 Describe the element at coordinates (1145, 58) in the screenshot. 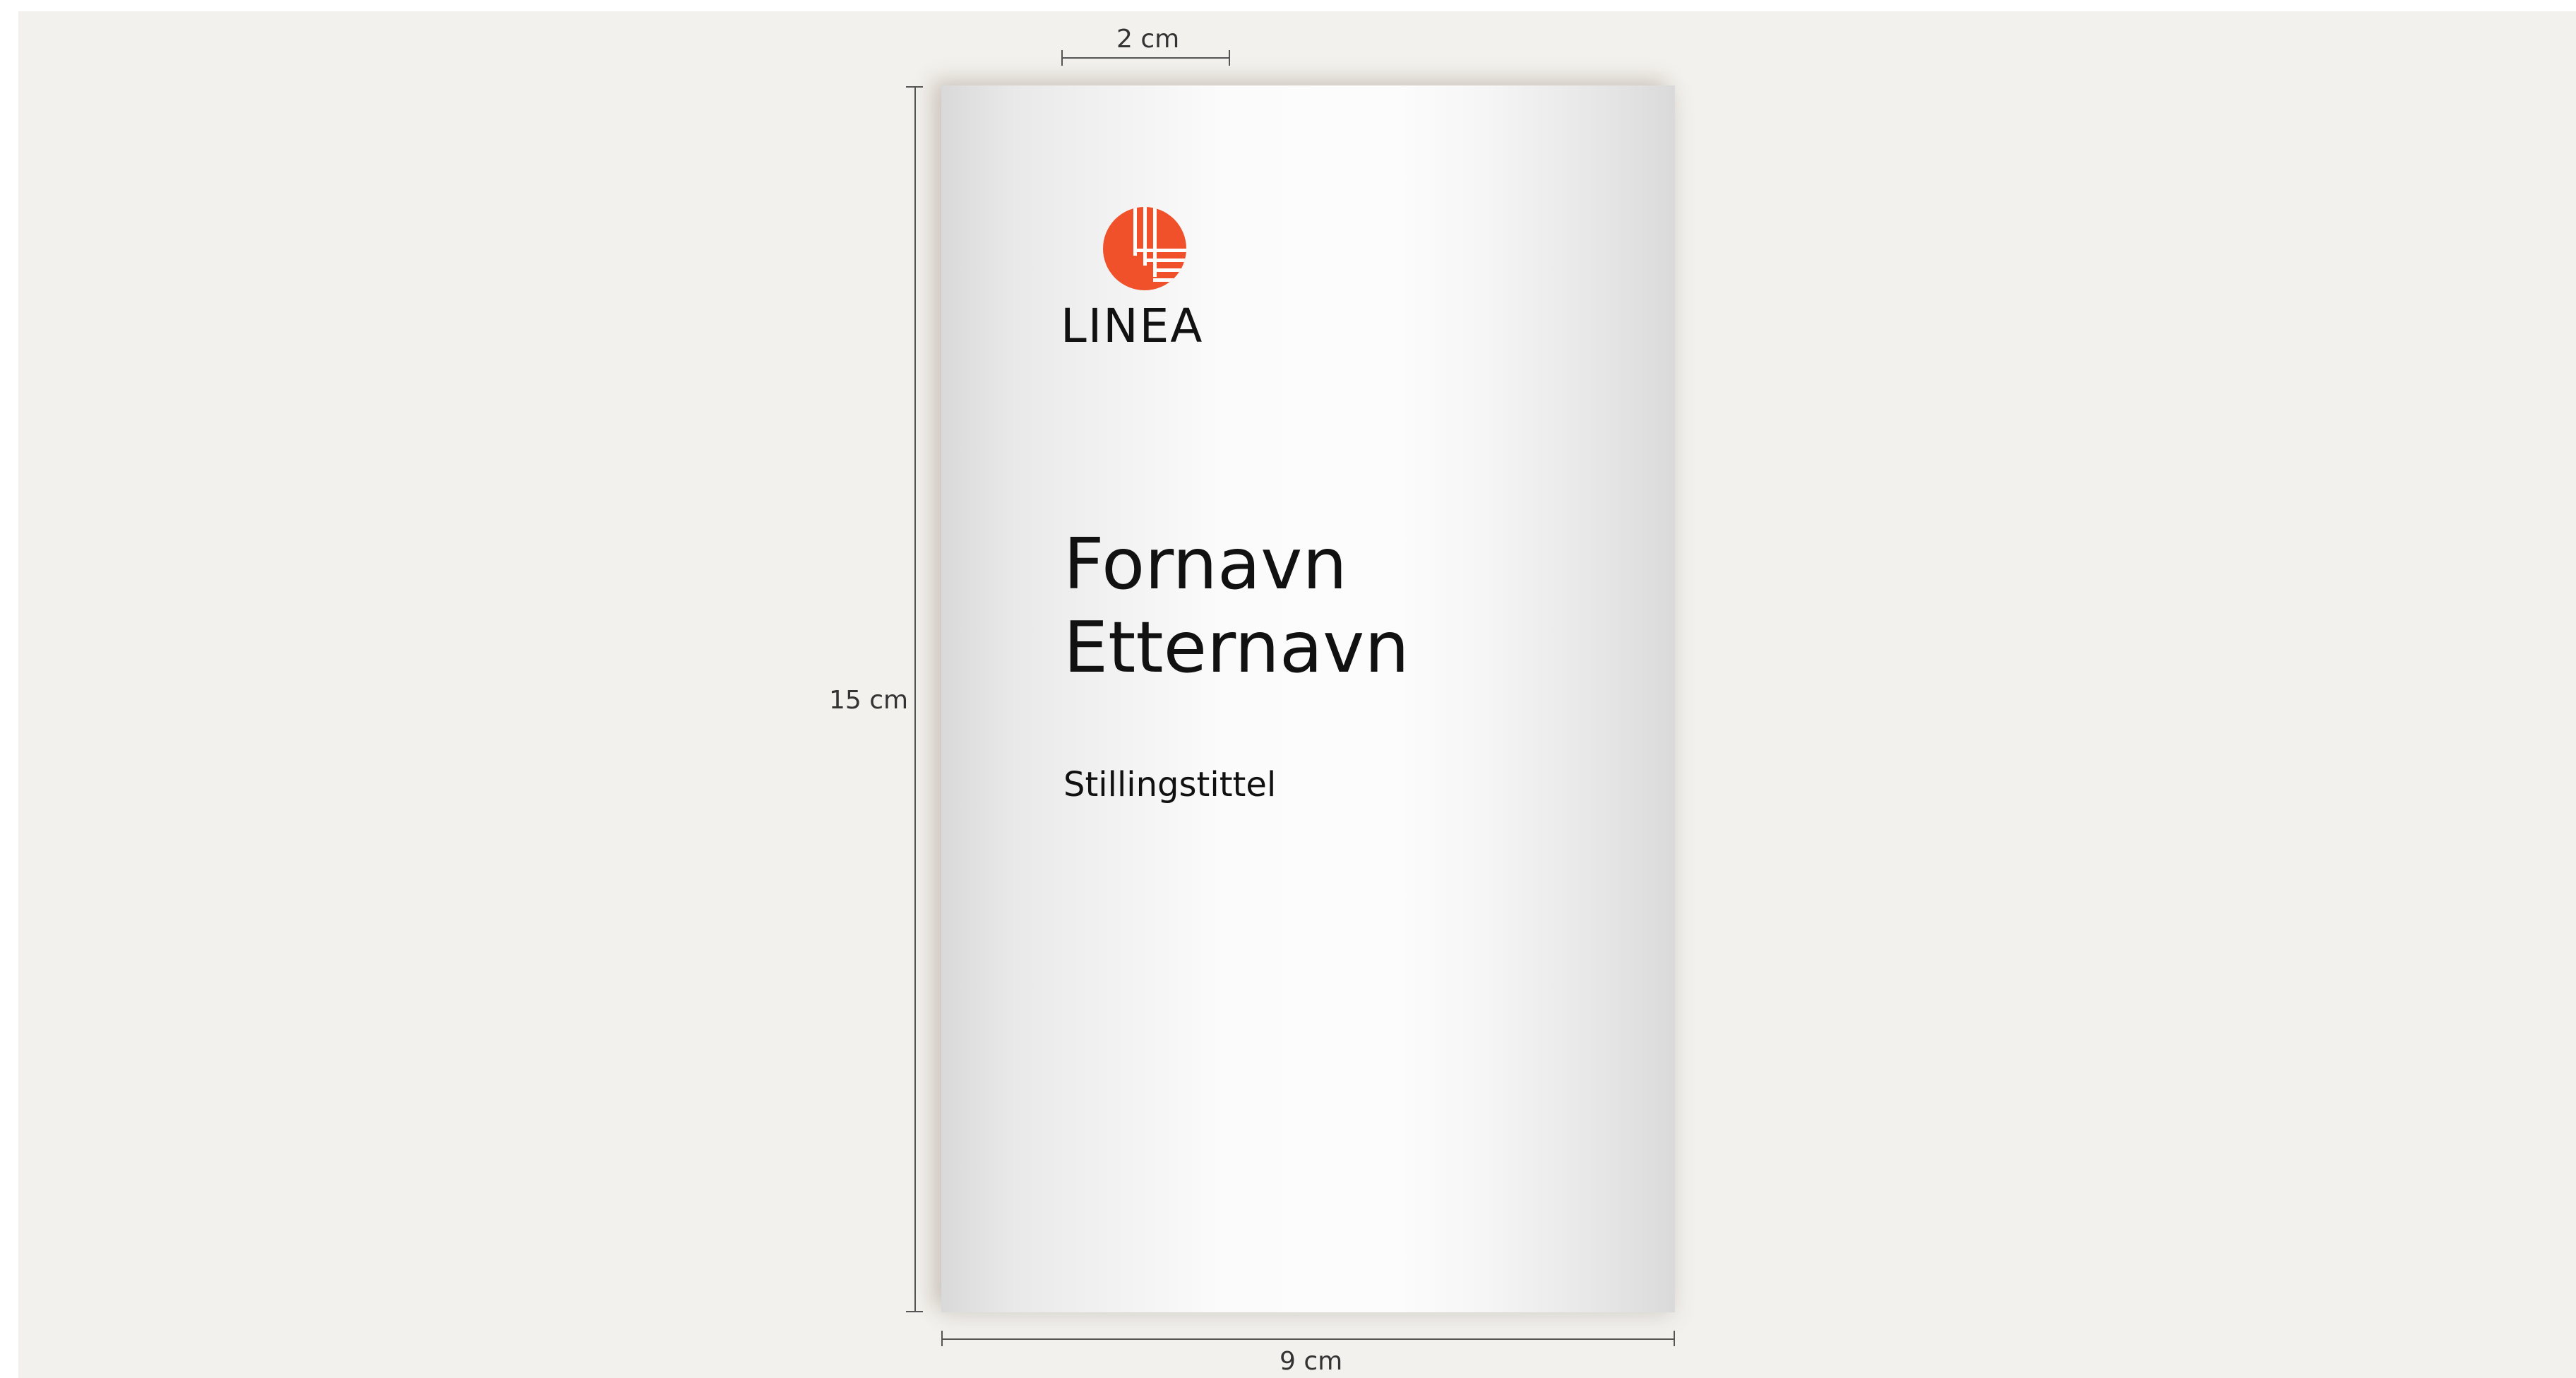

I see `top-dimension-line` at that location.